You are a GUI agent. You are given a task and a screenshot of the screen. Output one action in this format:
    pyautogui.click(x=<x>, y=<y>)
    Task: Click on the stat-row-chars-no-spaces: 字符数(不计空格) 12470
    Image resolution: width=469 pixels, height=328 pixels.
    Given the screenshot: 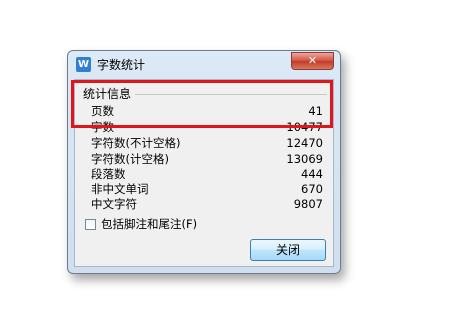 What is the action you would take?
    pyautogui.click(x=207, y=143)
    